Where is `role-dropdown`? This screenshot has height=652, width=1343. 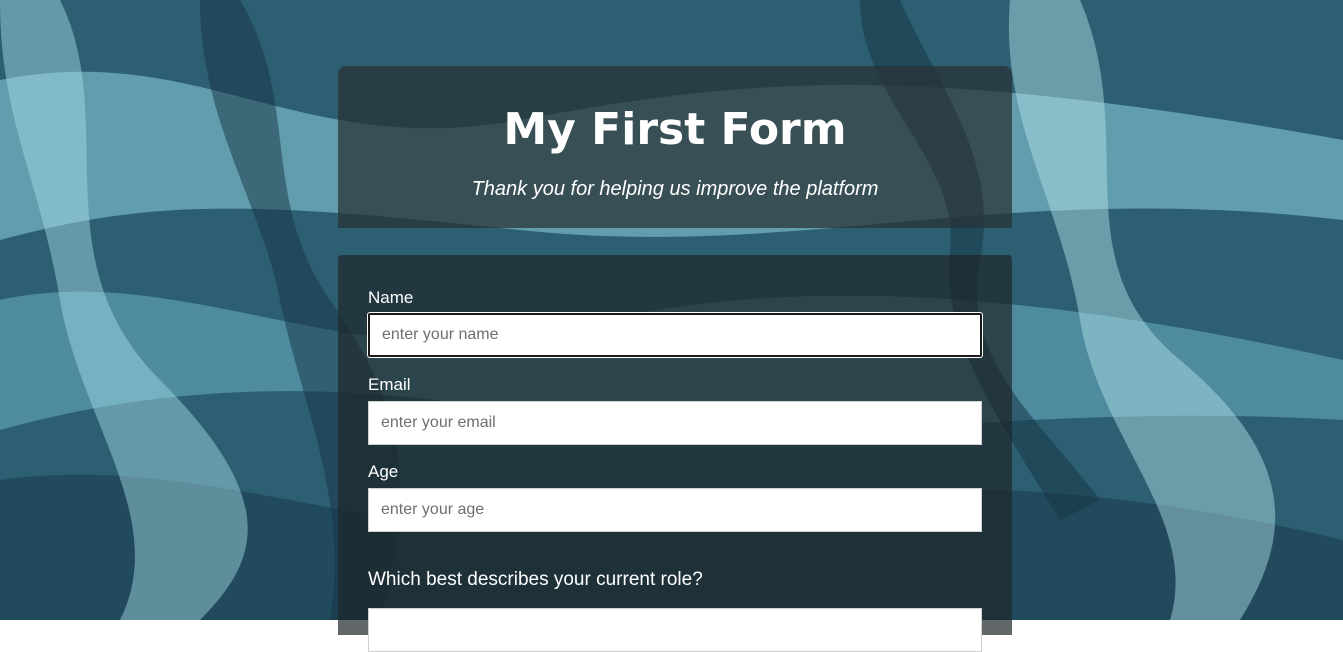 role-dropdown is located at coordinates (675, 630).